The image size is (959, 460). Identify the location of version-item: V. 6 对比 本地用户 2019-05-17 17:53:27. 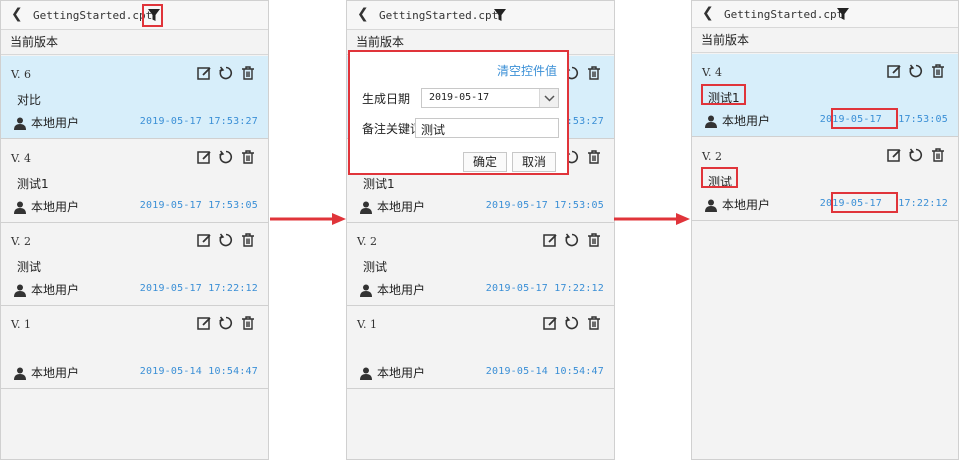
(134, 97).